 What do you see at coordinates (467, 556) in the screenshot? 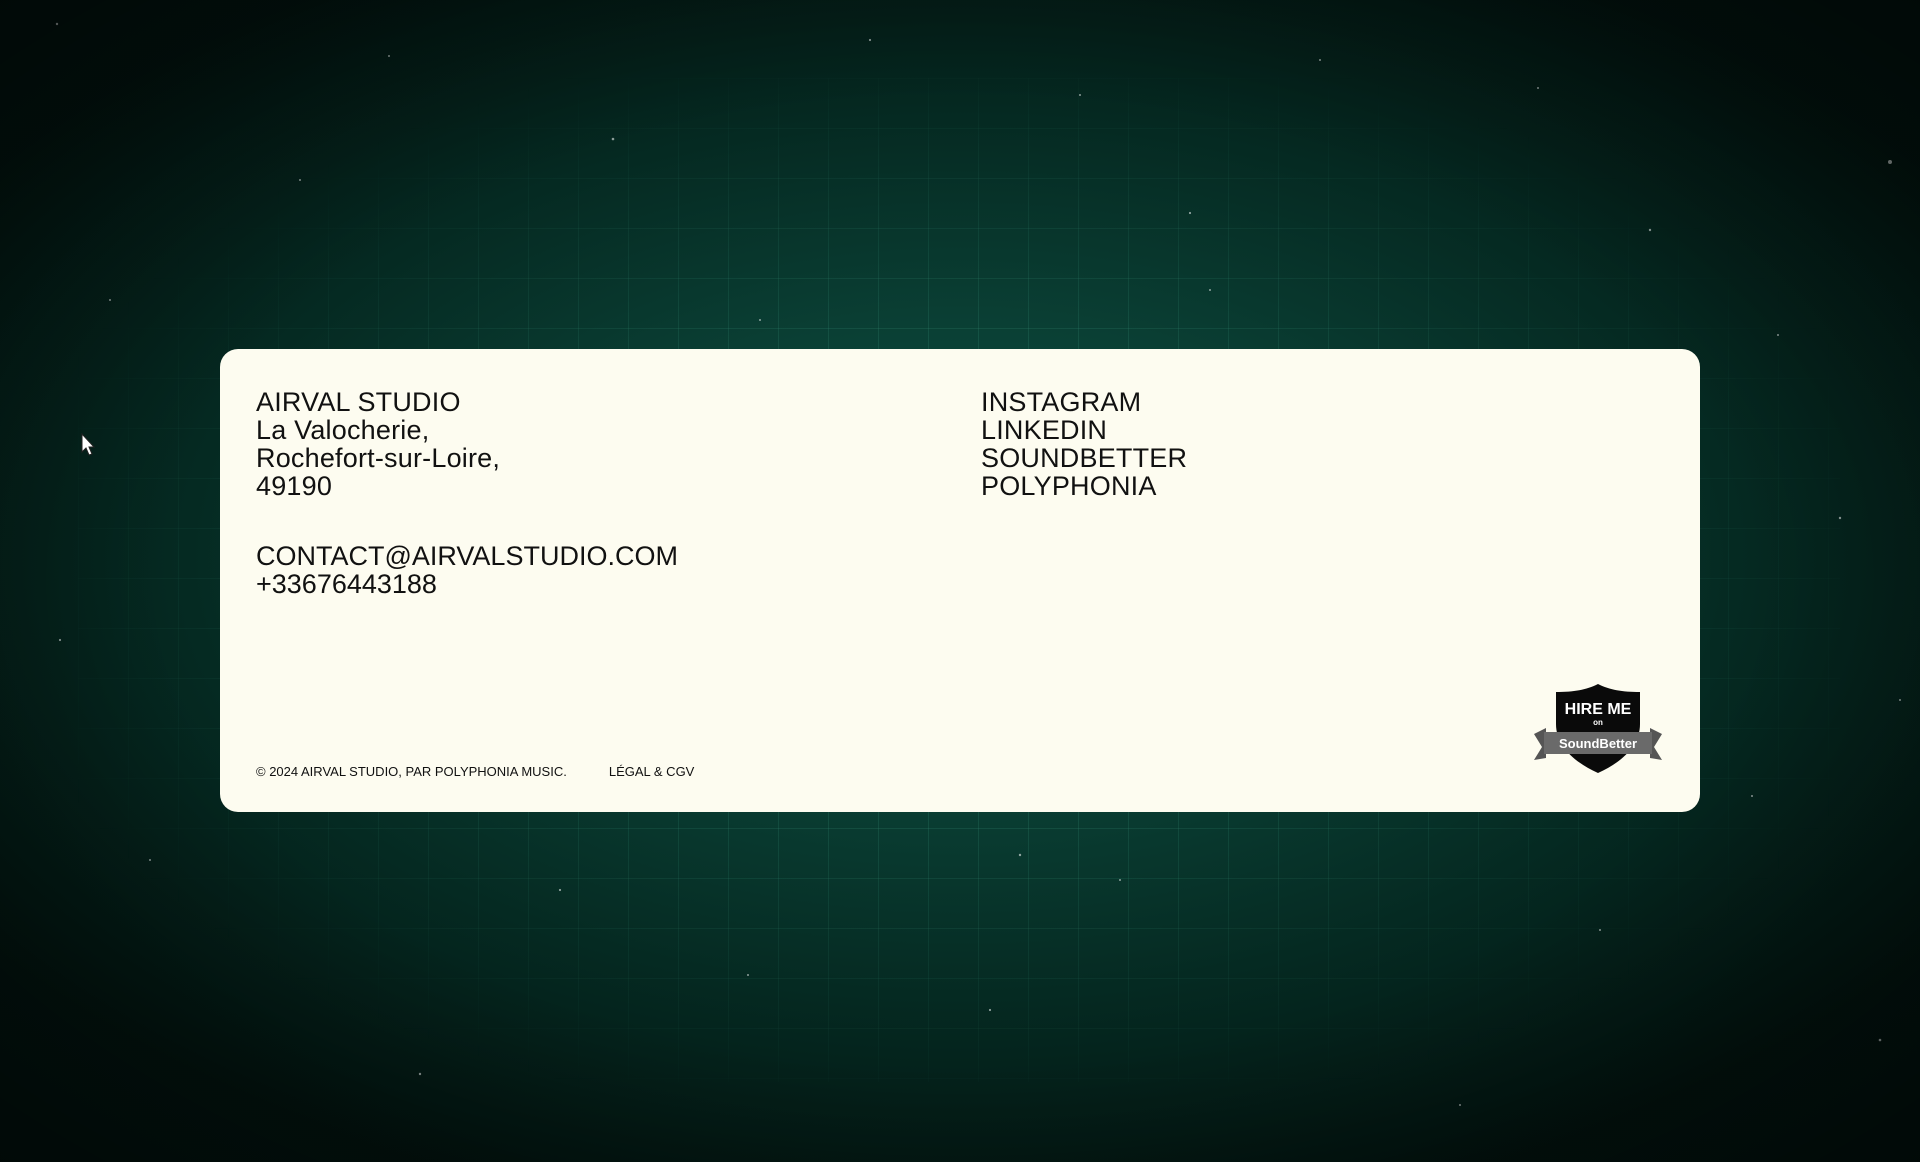
I see `email-link: CONTACT@AIRVALSTUDIO.COM` at bounding box center [467, 556].